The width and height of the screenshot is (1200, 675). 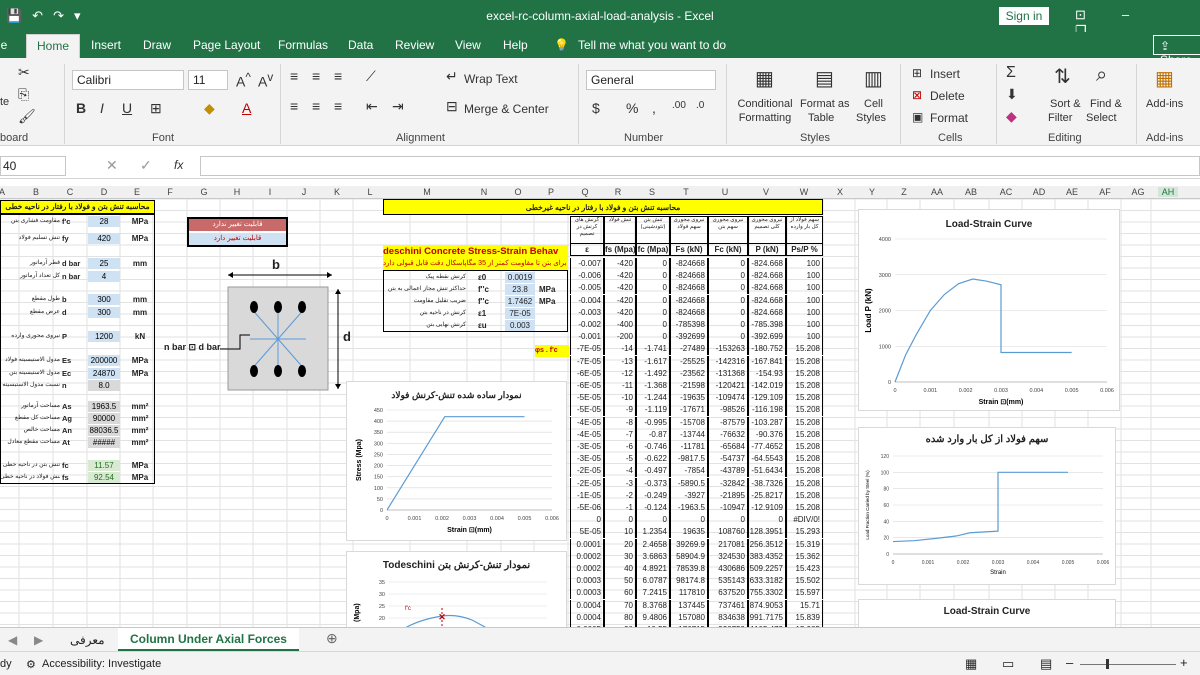 What do you see at coordinates (1176, 51) in the screenshot?
I see `share-button: ⇪ Share` at bounding box center [1176, 51].